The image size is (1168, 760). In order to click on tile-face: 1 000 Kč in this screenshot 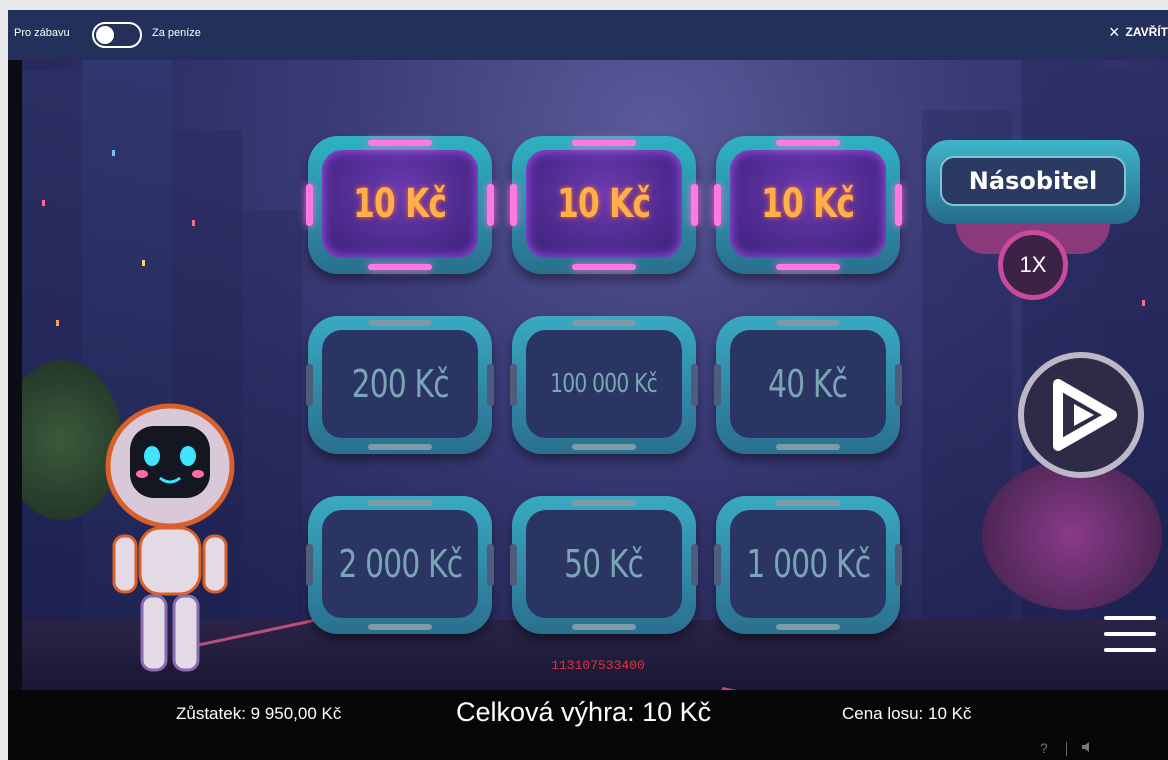, I will do `click(808, 564)`.